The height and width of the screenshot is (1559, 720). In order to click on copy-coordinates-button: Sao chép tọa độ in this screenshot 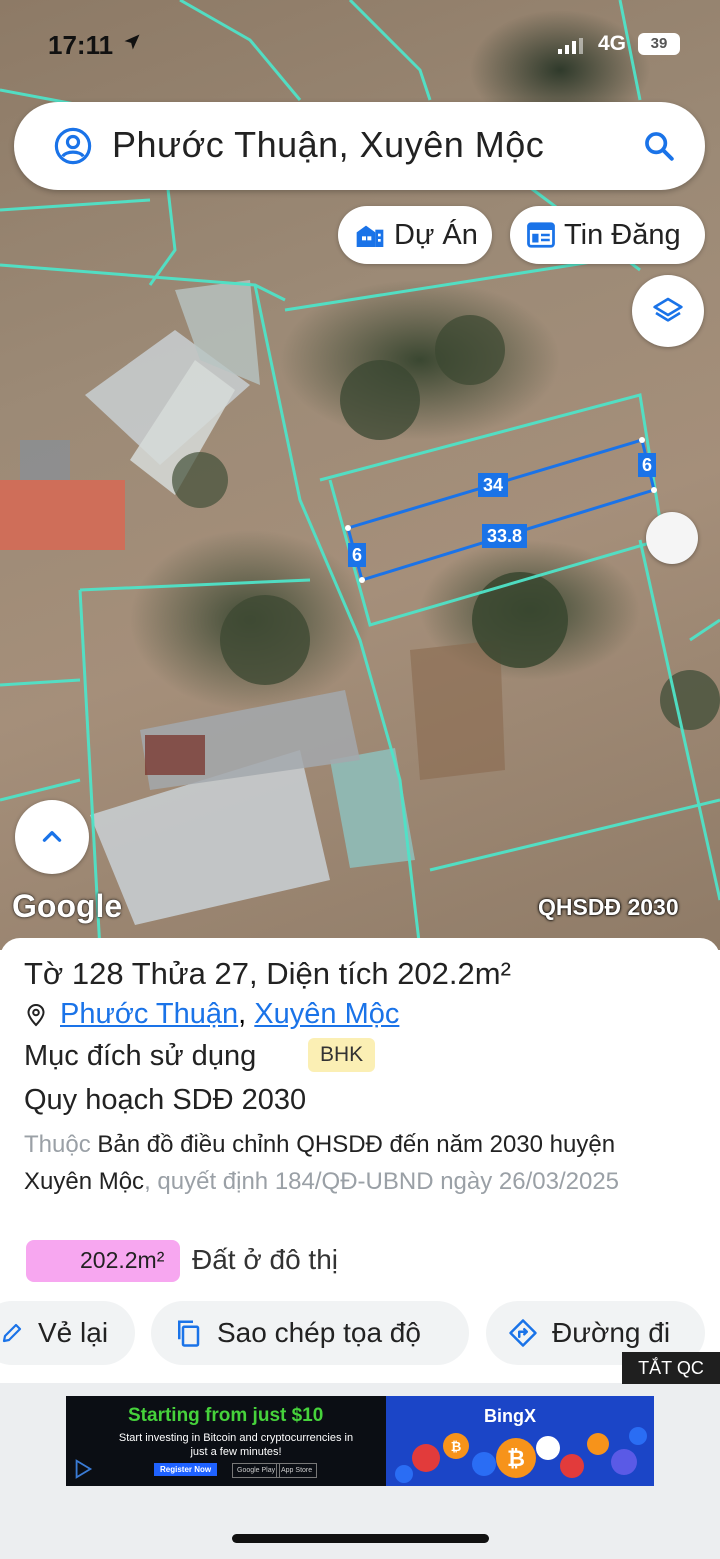, I will do `click(310, 1333)`.